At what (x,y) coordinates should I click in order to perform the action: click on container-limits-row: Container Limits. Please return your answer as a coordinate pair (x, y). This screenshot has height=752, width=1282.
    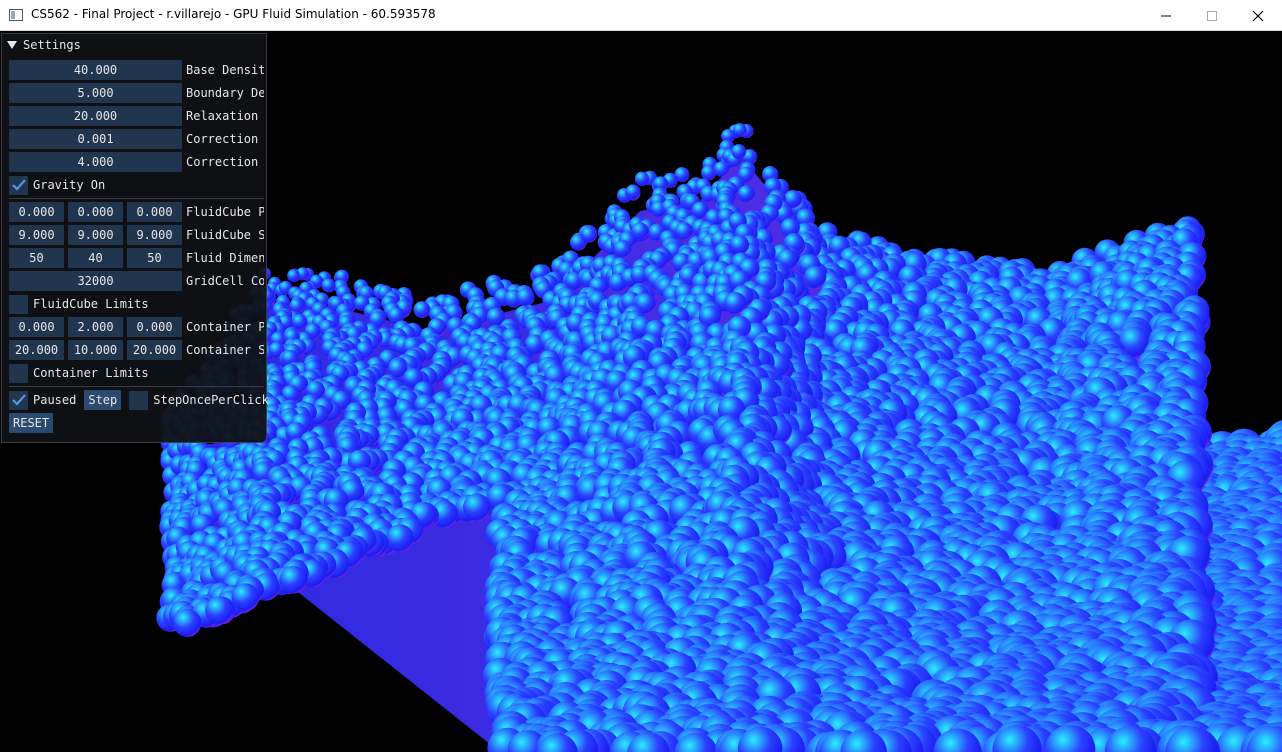
    Looking at the image, I should click on (79, 373).